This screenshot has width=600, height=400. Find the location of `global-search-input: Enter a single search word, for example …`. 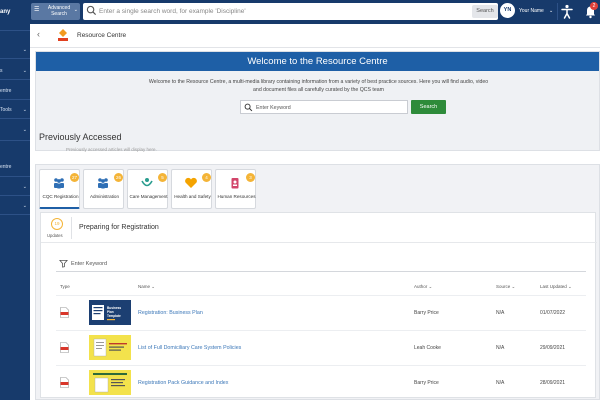

global-search-input: Enter a single search word, for example … is located at coordinates (290, 11).